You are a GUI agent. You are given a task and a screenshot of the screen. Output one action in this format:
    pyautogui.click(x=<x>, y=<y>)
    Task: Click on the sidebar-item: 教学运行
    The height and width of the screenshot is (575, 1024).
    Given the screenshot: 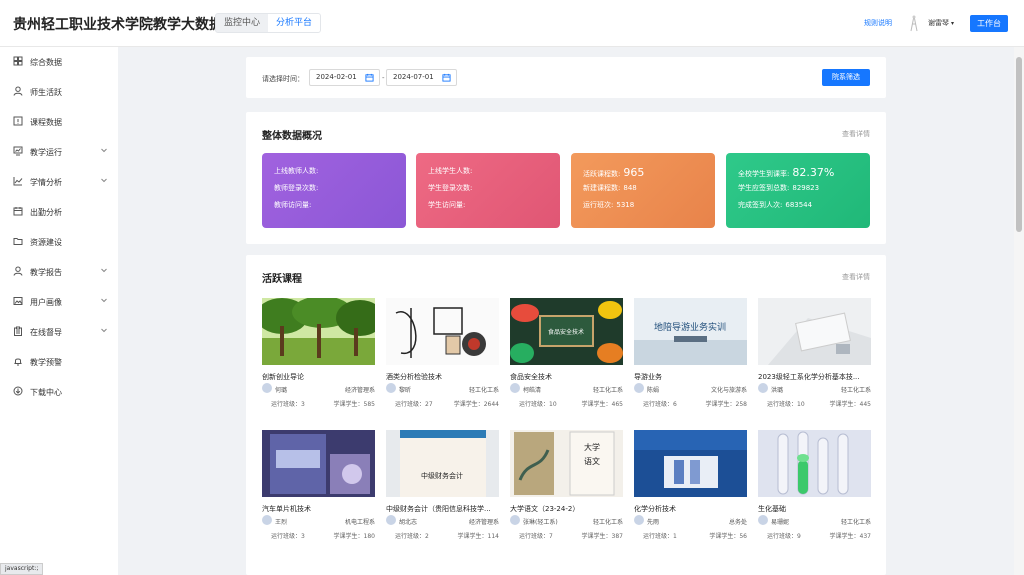 What is the action you would take?
    pyautogui.click(x=59, y=152)
    